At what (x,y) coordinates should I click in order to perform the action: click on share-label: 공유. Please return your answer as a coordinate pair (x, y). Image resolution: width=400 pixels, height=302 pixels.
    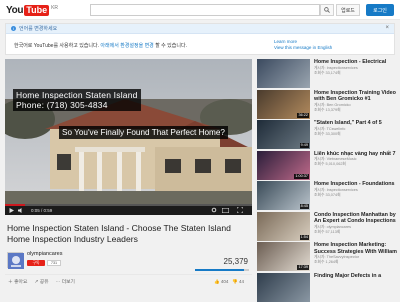
    Looking at the image, I should click on (44, 282).